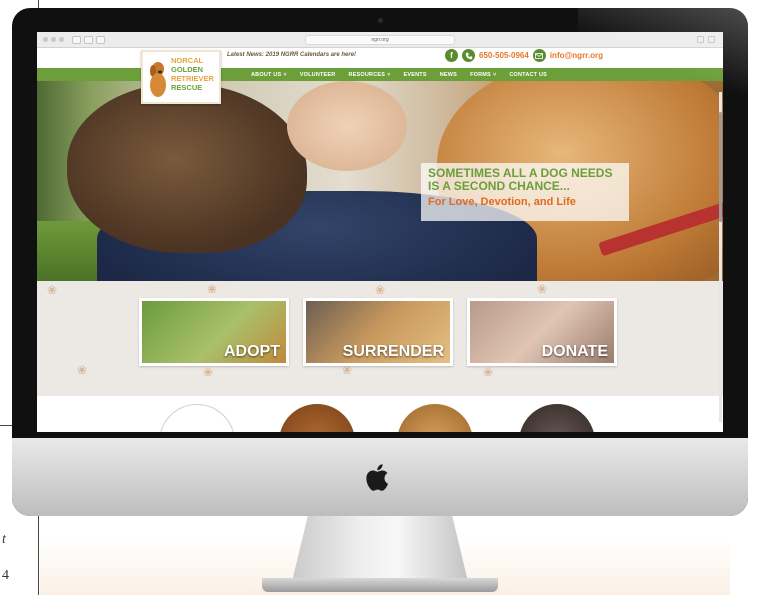 The width and height of the screenshot is (758, 595). Describe the element at coordinates (187, 69) in the screenshot. I see `logo-line: GOLDEN` at that location.